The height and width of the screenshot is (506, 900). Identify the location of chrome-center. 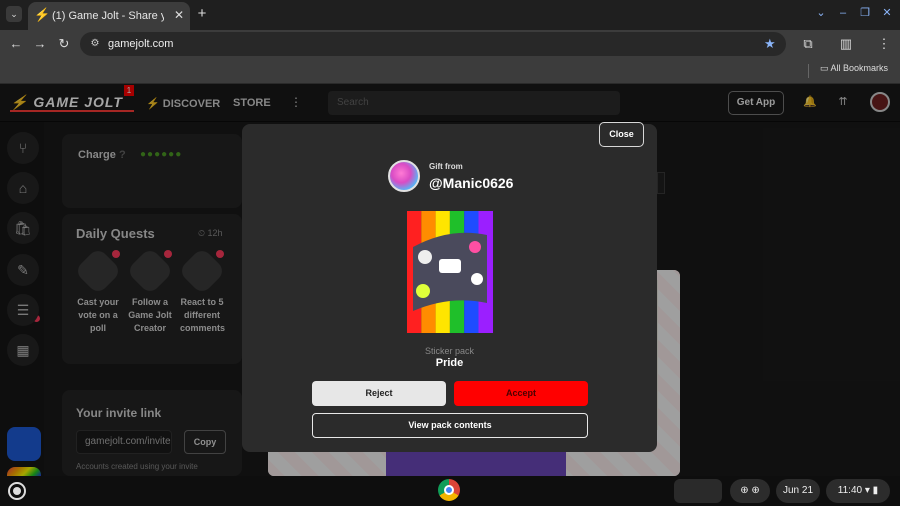
(449, 490).